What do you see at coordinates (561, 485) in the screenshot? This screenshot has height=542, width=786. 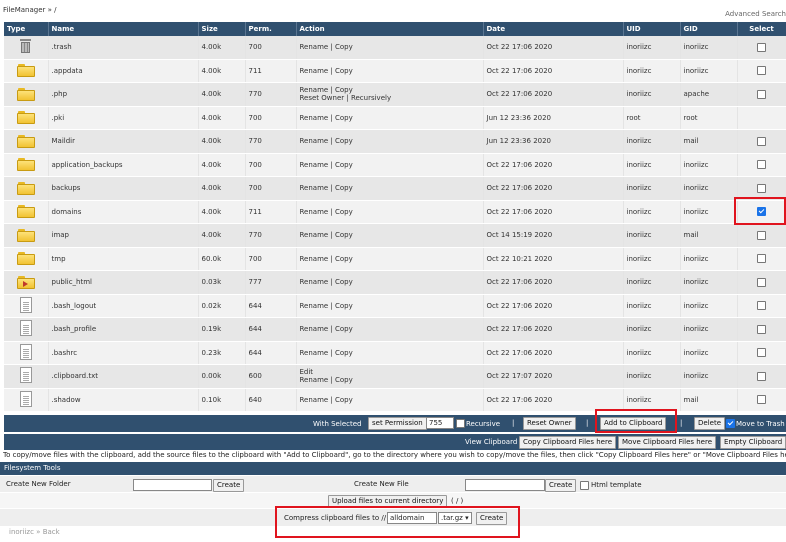 I see `create-file-button: Create` at bounding box center [561, 485].